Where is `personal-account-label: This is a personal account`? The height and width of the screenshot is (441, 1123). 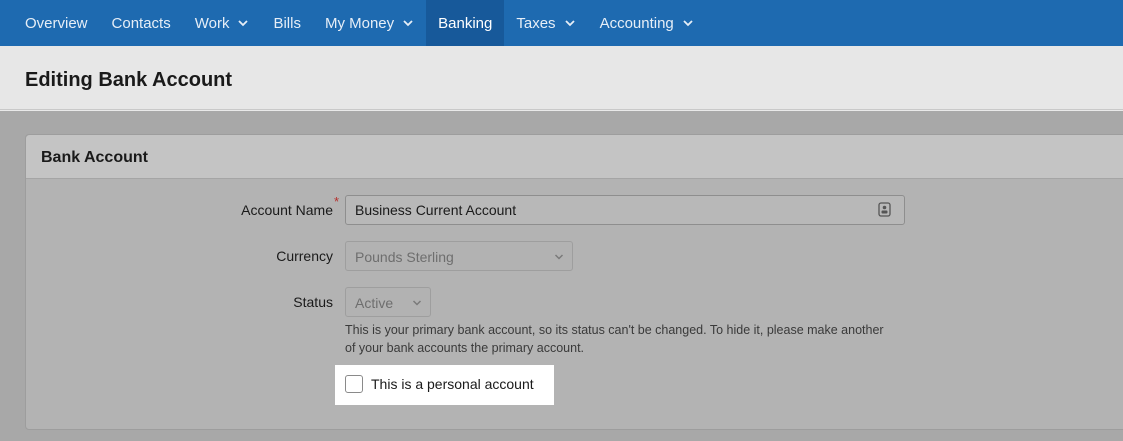
personal-account-label: This is a personal account is located at coordinates (452, 384).